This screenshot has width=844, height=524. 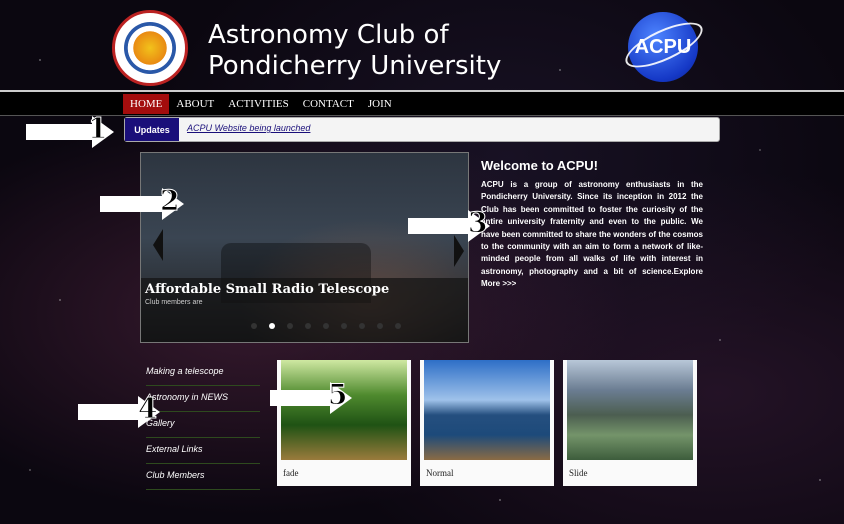 I want to click on annotation-arrow-3: 3, so click(x=449, y=224).